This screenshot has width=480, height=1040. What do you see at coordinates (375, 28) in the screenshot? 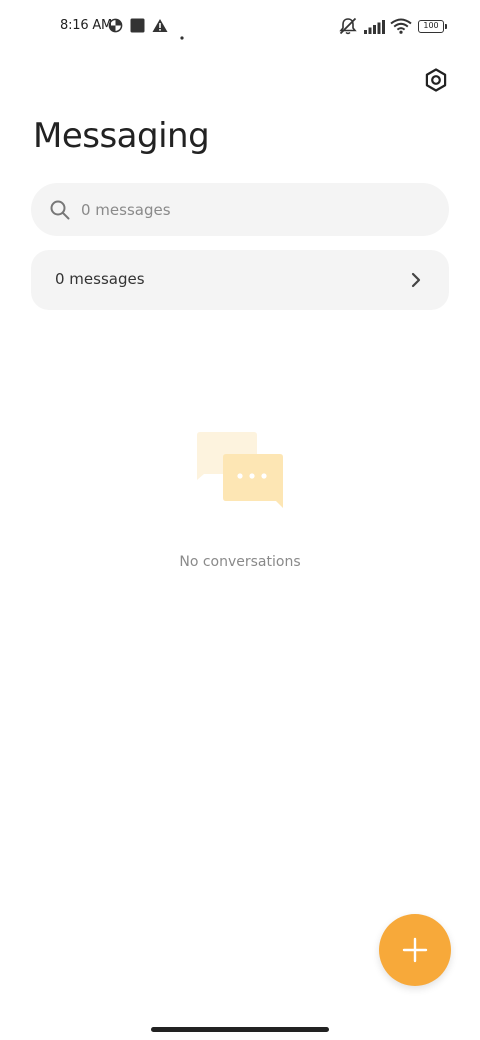
I see `signal-icon` at bounding box center [375, 28].